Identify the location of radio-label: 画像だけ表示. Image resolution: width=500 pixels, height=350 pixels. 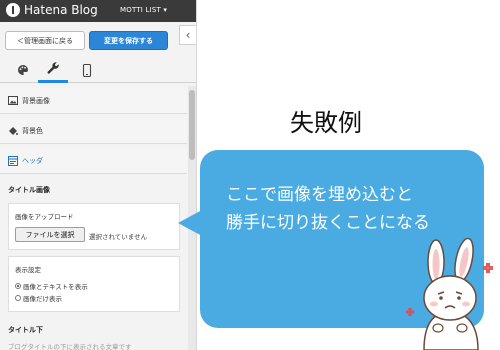
(42, 299).